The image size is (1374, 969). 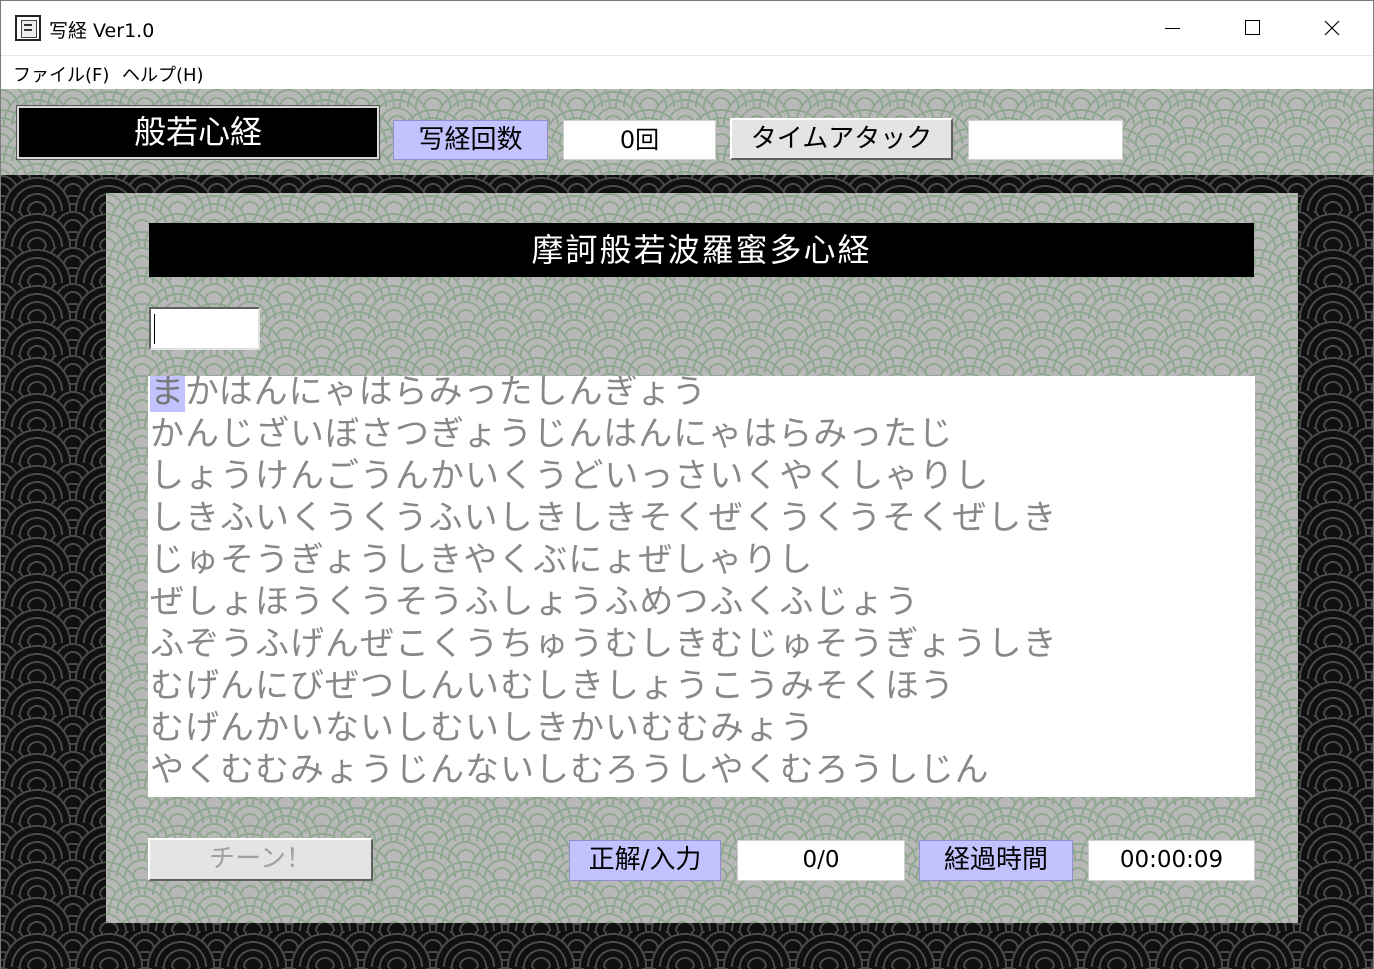 I want to click on close-icon, so click(x=1332, y=28).